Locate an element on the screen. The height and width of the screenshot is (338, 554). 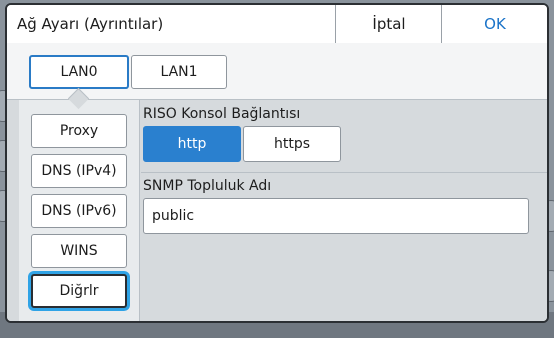
side-menu: Proxy DNS (IPv4) DNS (IPv6) WINS Diğrlr is located at coordinates (79, 210).